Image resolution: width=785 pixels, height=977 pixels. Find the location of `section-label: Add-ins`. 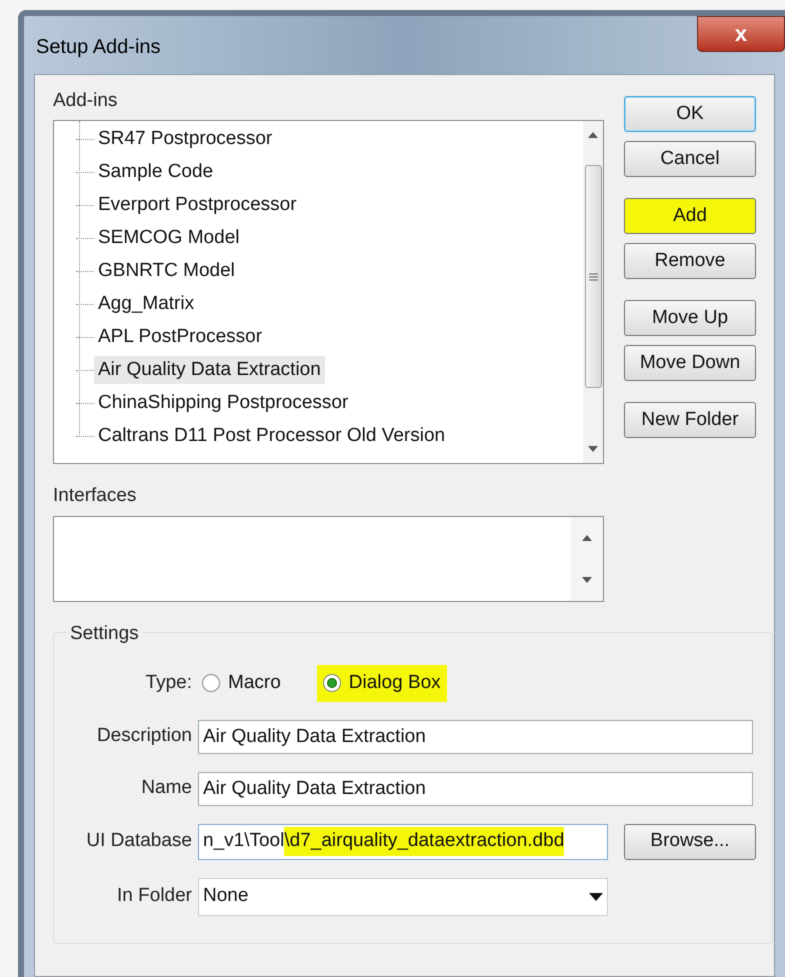

section-label: Add-ins is located at coordinates (85, 101).